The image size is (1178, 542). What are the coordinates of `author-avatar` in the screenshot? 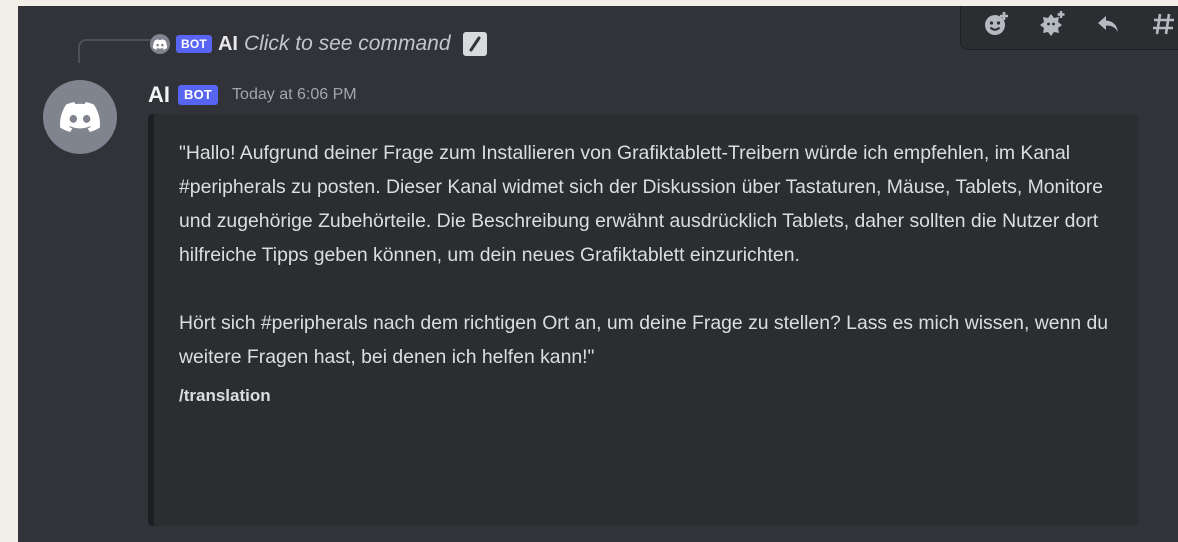 It's located at (80, 117).